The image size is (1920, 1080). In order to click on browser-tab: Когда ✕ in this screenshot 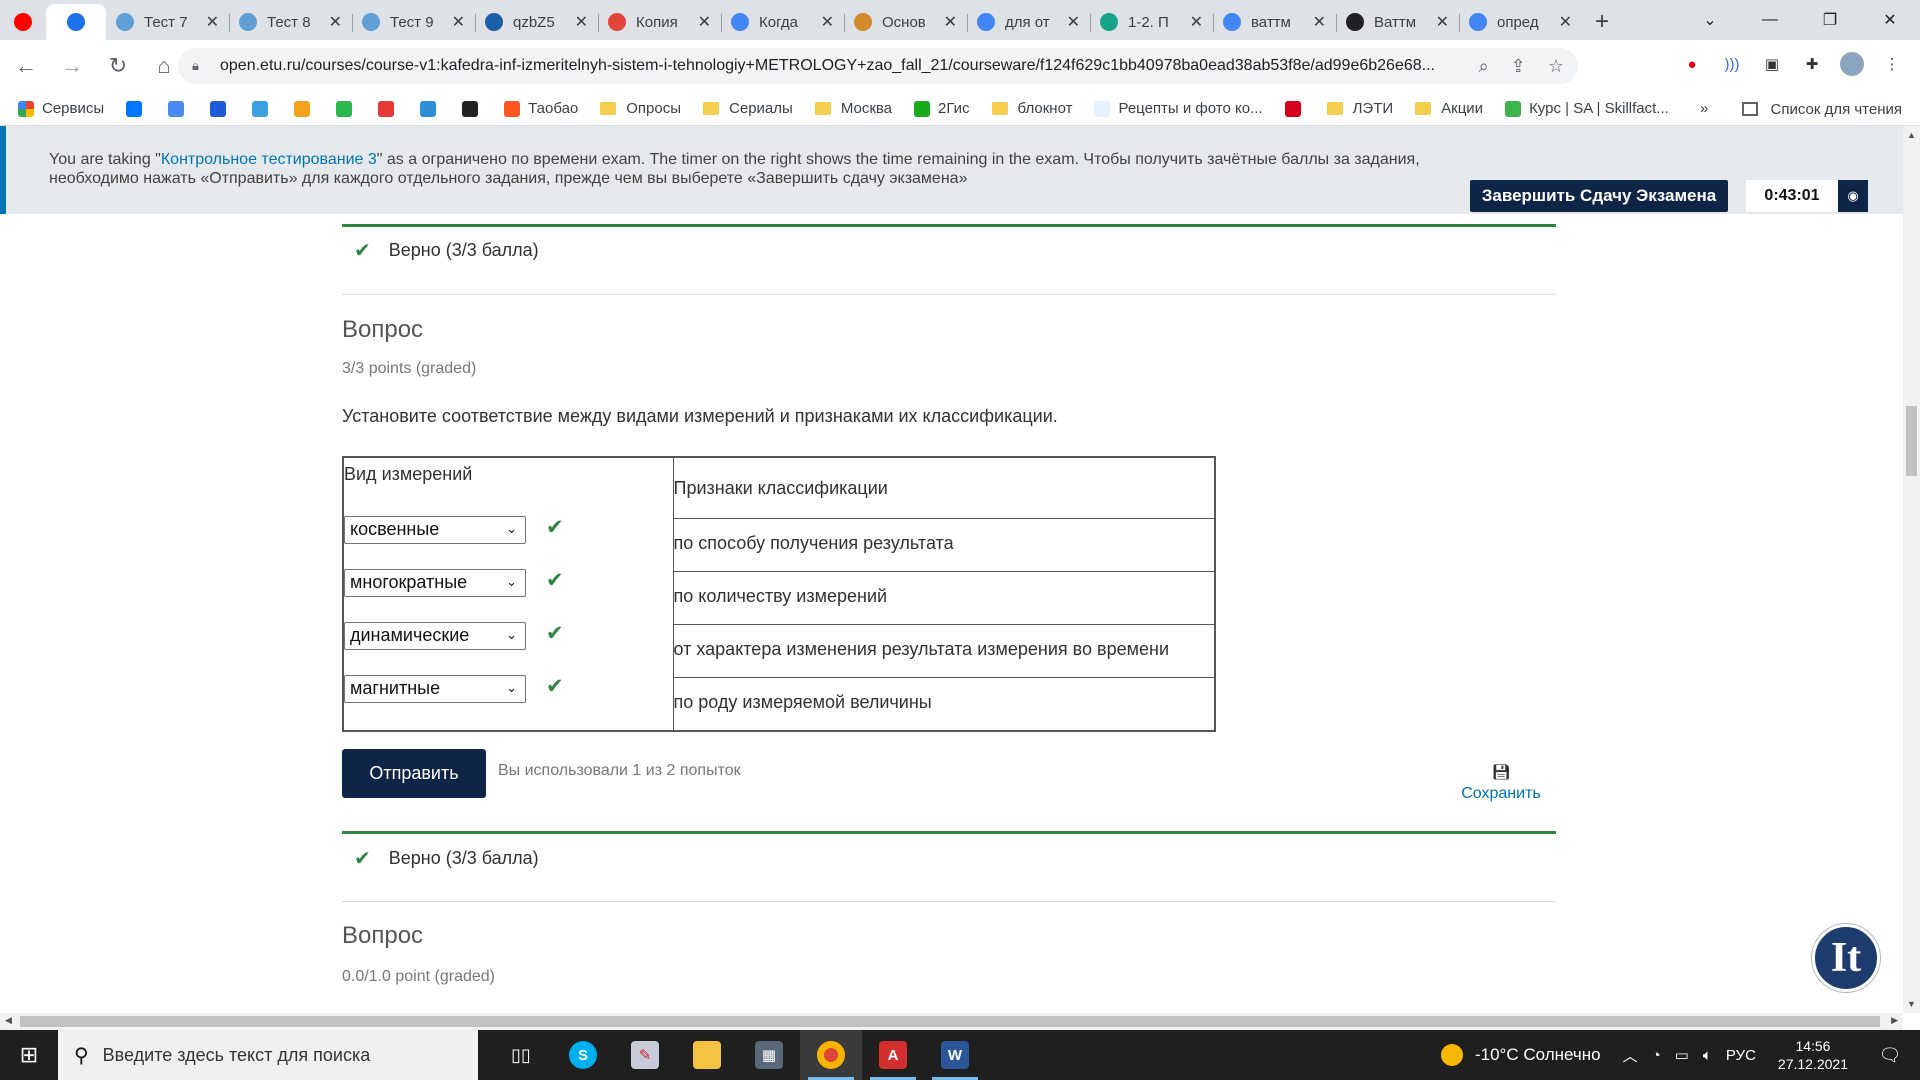, I will do `click(782, 22)`.